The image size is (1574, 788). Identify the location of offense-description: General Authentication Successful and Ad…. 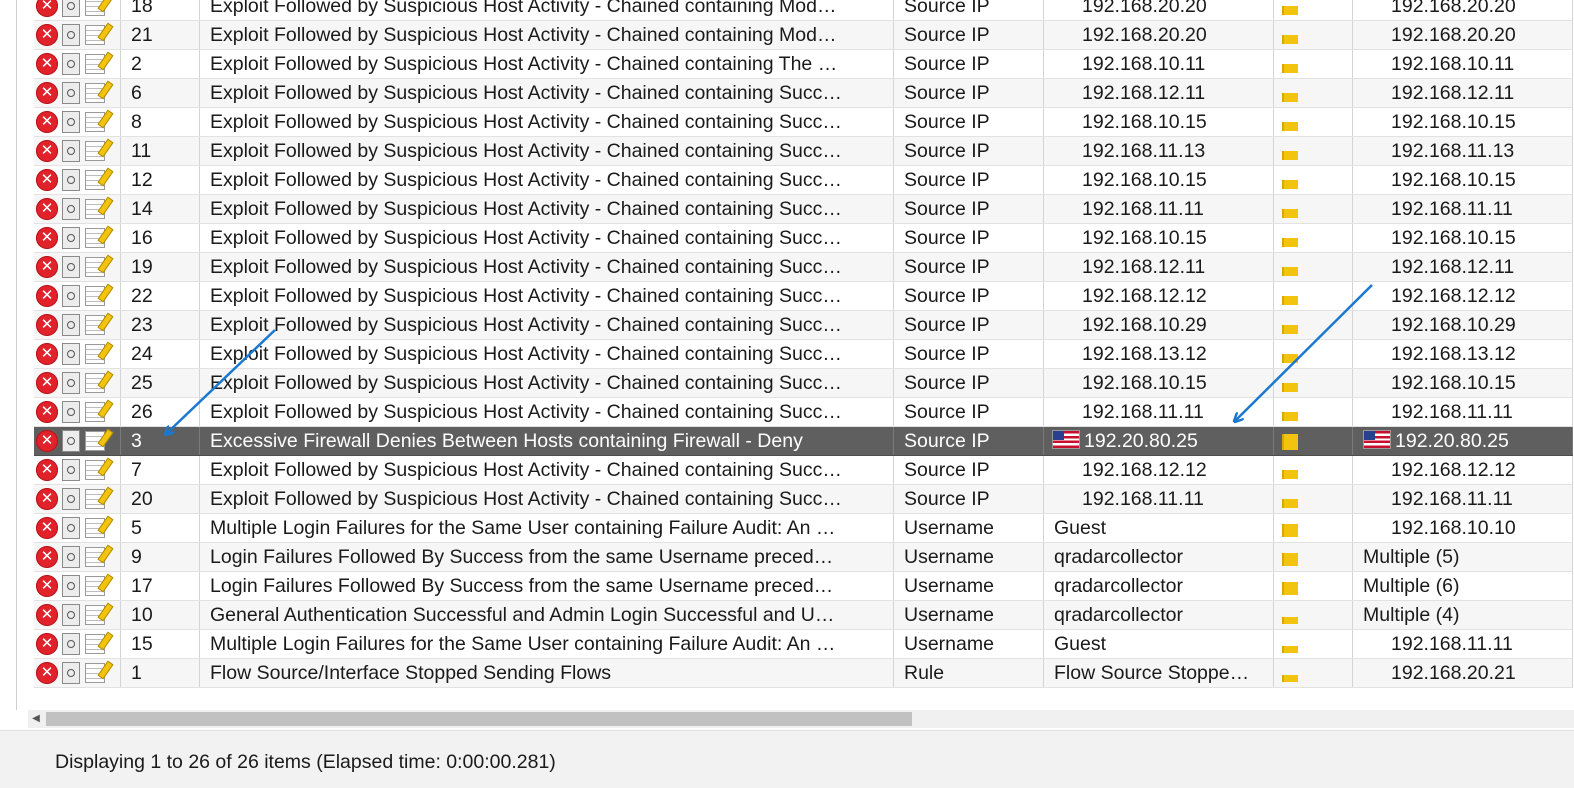
(546, 615).